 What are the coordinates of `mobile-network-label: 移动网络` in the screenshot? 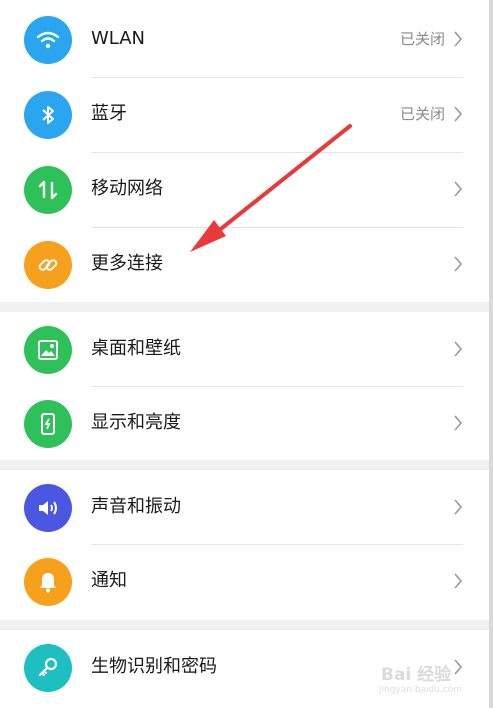 It's located at (127, 188).